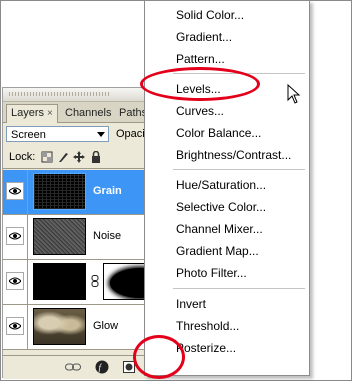  What do you see at coordinates (227, 304) in the screenshot?
I see `menu-item-invert: Invert` at bounding box center [227, 304].